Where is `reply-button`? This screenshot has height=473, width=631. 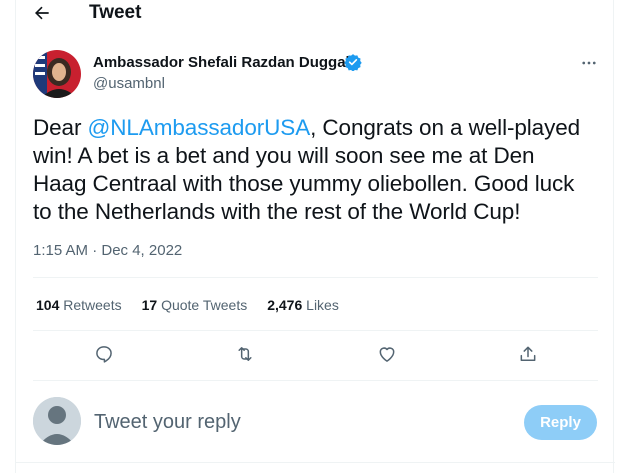
reply-button is located at coordinates (104, 354).